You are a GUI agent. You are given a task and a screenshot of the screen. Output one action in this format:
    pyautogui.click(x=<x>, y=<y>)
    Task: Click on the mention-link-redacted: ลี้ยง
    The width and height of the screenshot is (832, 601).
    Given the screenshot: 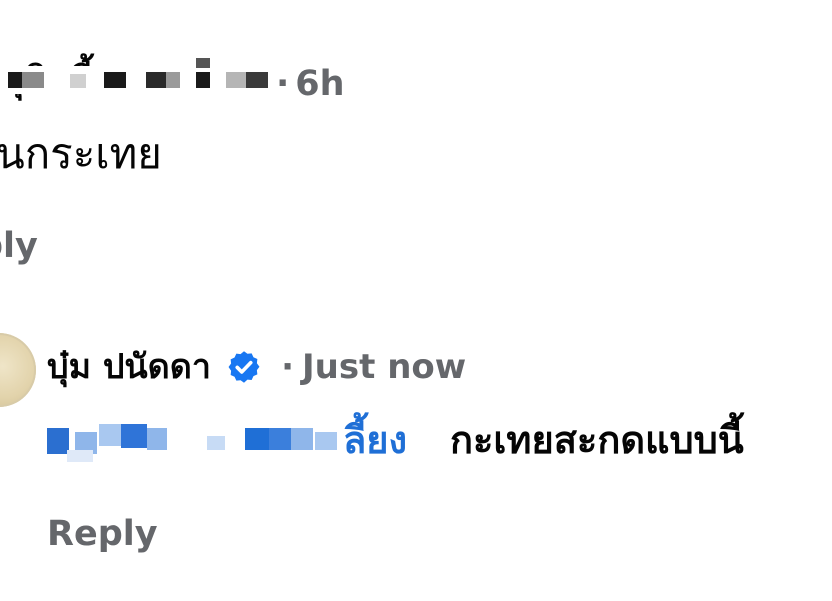 What is the action you would take?
    pyautogui.click(x=242, y=440)
    